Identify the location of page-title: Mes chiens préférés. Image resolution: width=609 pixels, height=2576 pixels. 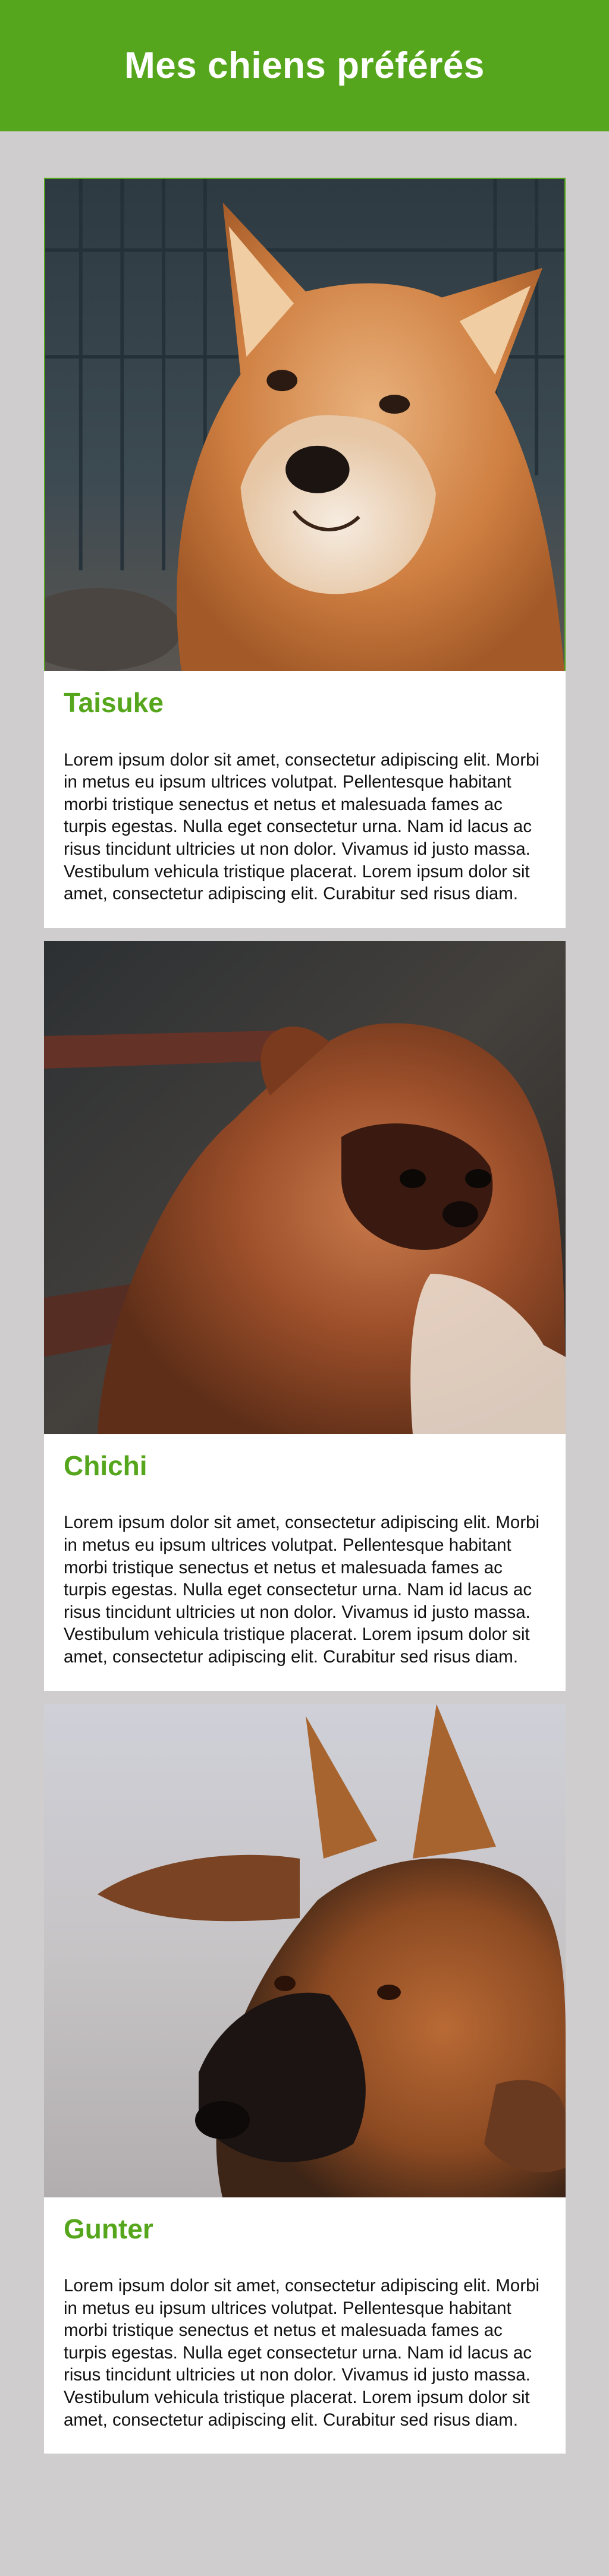
(304, 65).